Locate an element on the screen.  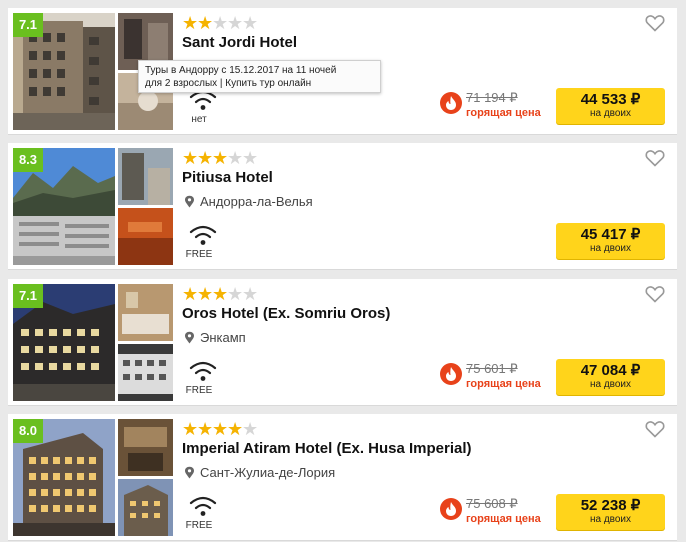
hotel-name: Oros Hotel (Ex. Somriu Oros) is located at coordinates (286, 313).